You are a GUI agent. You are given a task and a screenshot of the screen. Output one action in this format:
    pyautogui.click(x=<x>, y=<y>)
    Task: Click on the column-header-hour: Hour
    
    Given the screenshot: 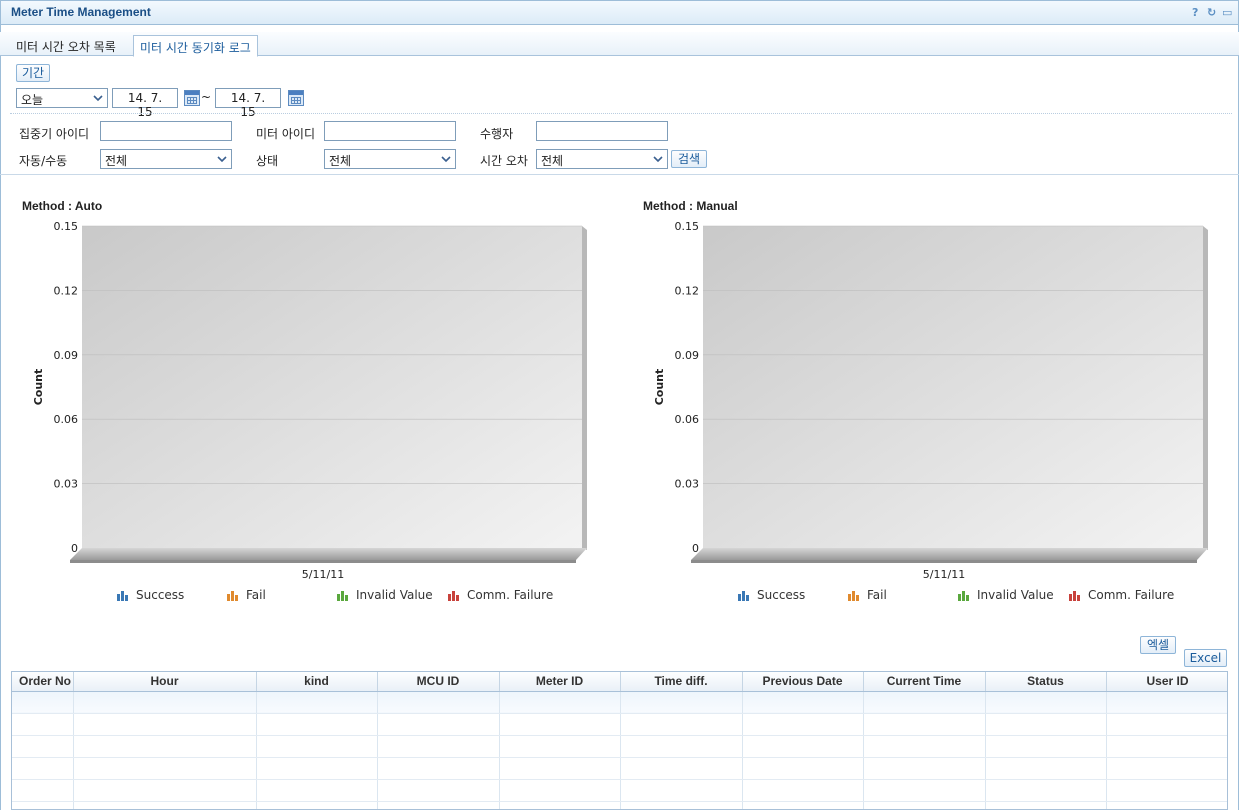 What is the action you would take?
    pyautogui.click(x=165, y=682)
    